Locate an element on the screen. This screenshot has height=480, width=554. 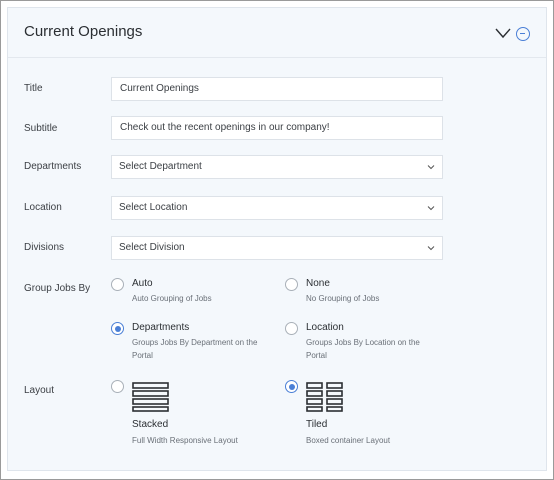
group-auto-desc: Auto Grouping of Jobs is located at coordinates (172, 298).